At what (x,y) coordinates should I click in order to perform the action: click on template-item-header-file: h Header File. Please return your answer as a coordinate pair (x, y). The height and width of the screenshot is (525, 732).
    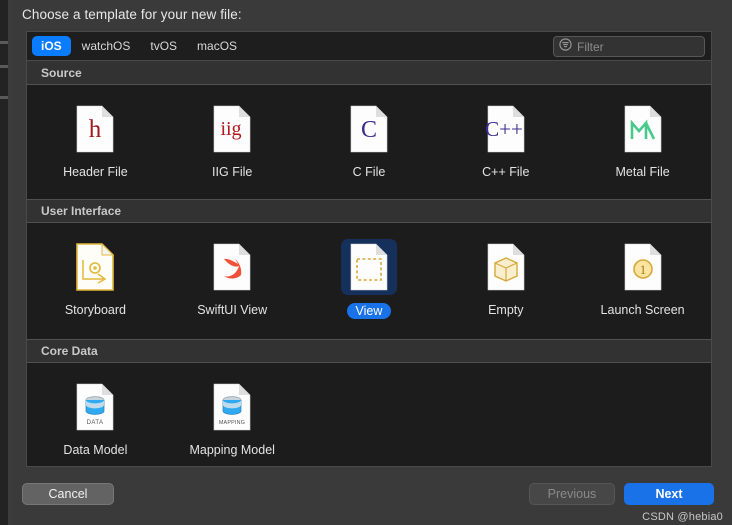
    Looking at the image, I should click on (95, 145).